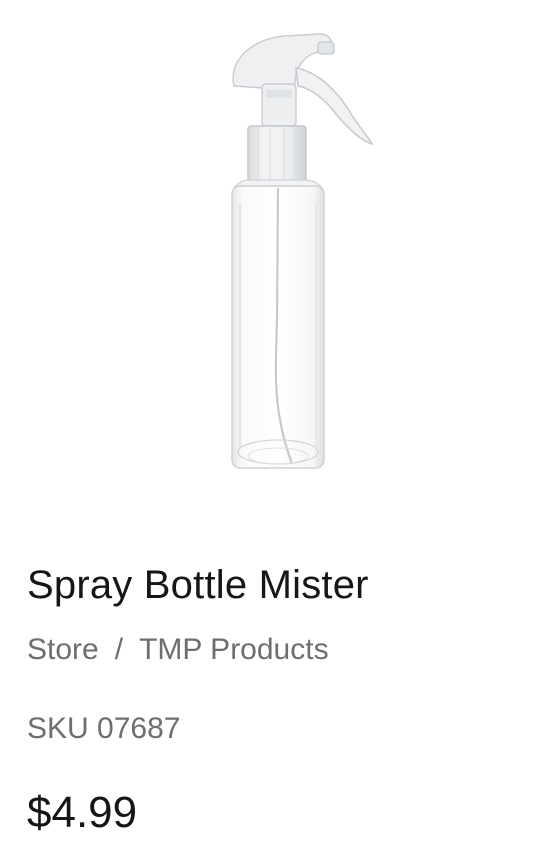 Image resolution: width=533 pixels, height=868 pixels. Describe the element at coordinates (58, 728) in the screenshot. I see `sku-label: SKU` at that location.